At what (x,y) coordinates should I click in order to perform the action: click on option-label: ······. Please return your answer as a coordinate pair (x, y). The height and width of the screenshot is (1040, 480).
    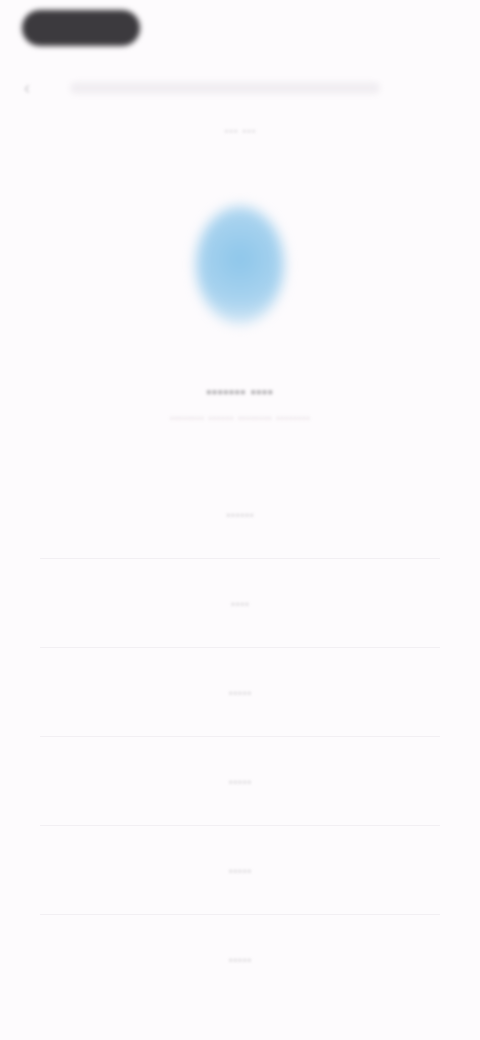
    Looking at the image, I should click on (240, 514).